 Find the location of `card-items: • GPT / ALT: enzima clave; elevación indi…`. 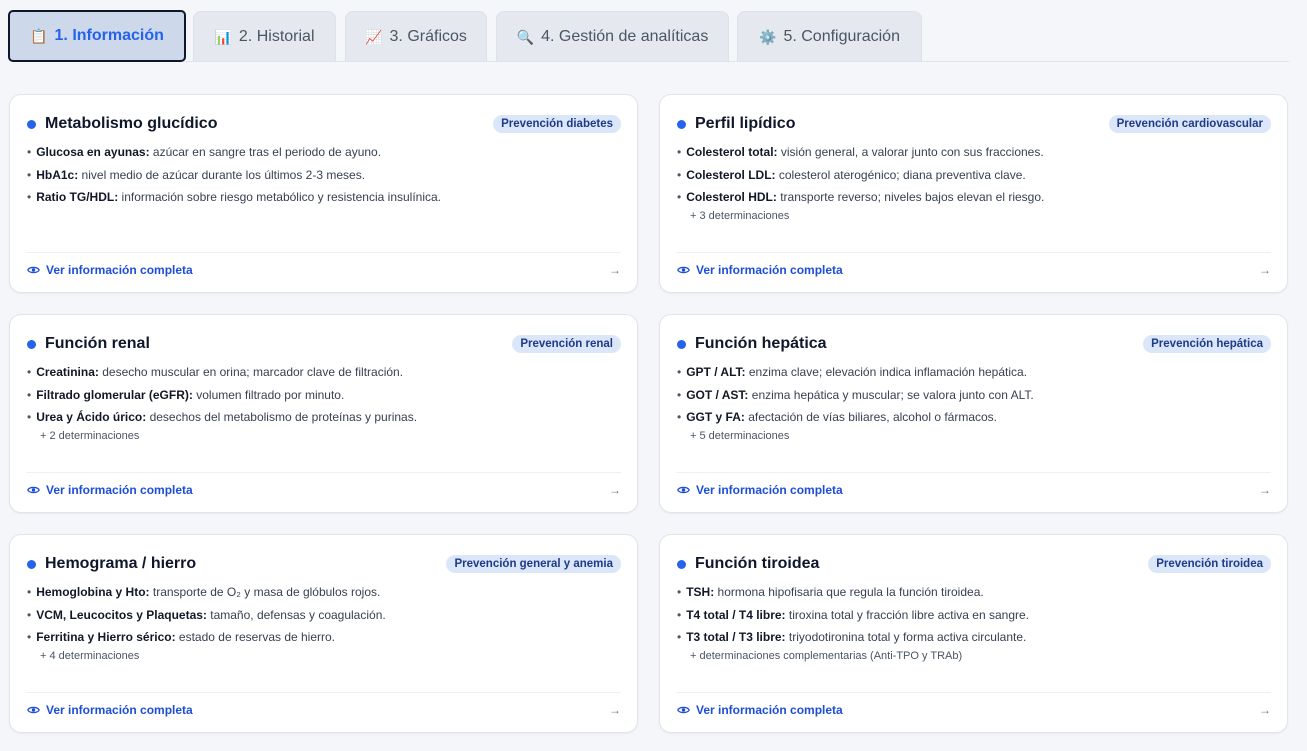

card-items: • GPT / ALT: enzima clave; elevación indi… is located at coordinates (974, 405).